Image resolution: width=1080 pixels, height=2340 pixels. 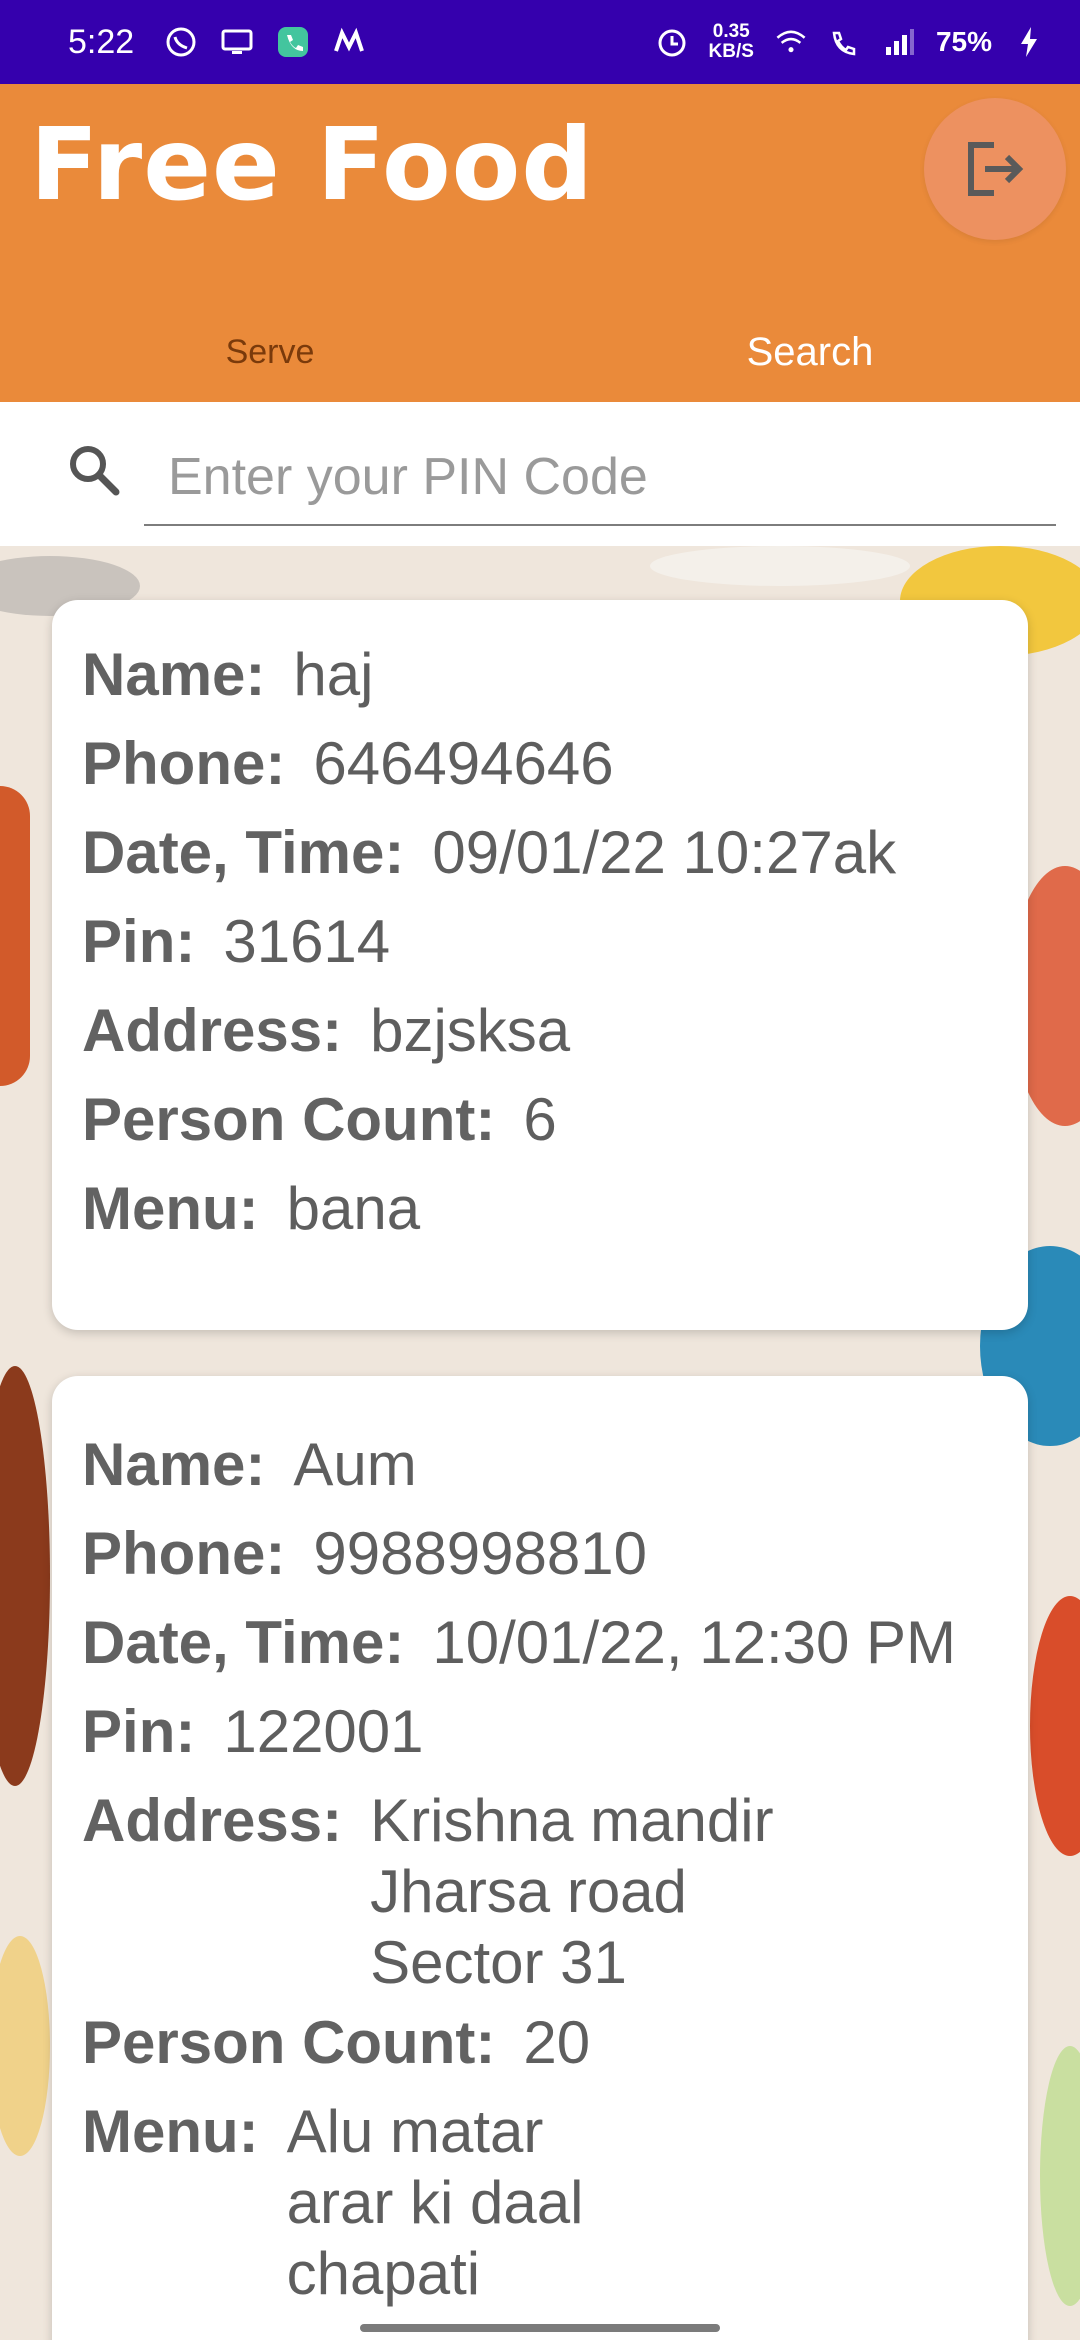 I want to click on person-count-value: 20, so click(x=557, y=2042).